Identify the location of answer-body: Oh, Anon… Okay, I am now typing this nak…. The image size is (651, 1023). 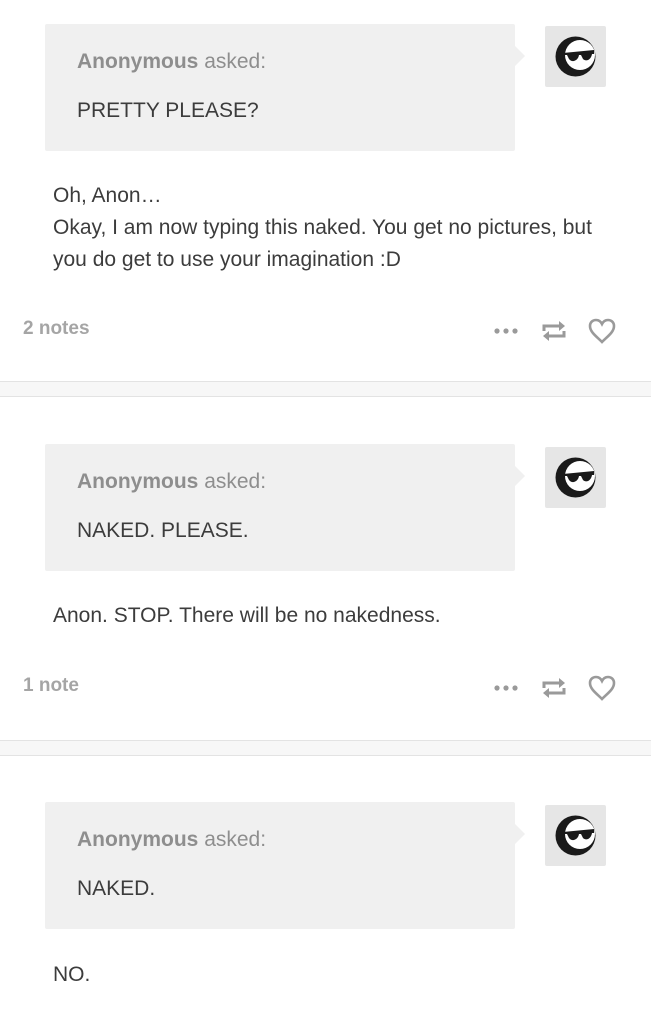
(338, 228).